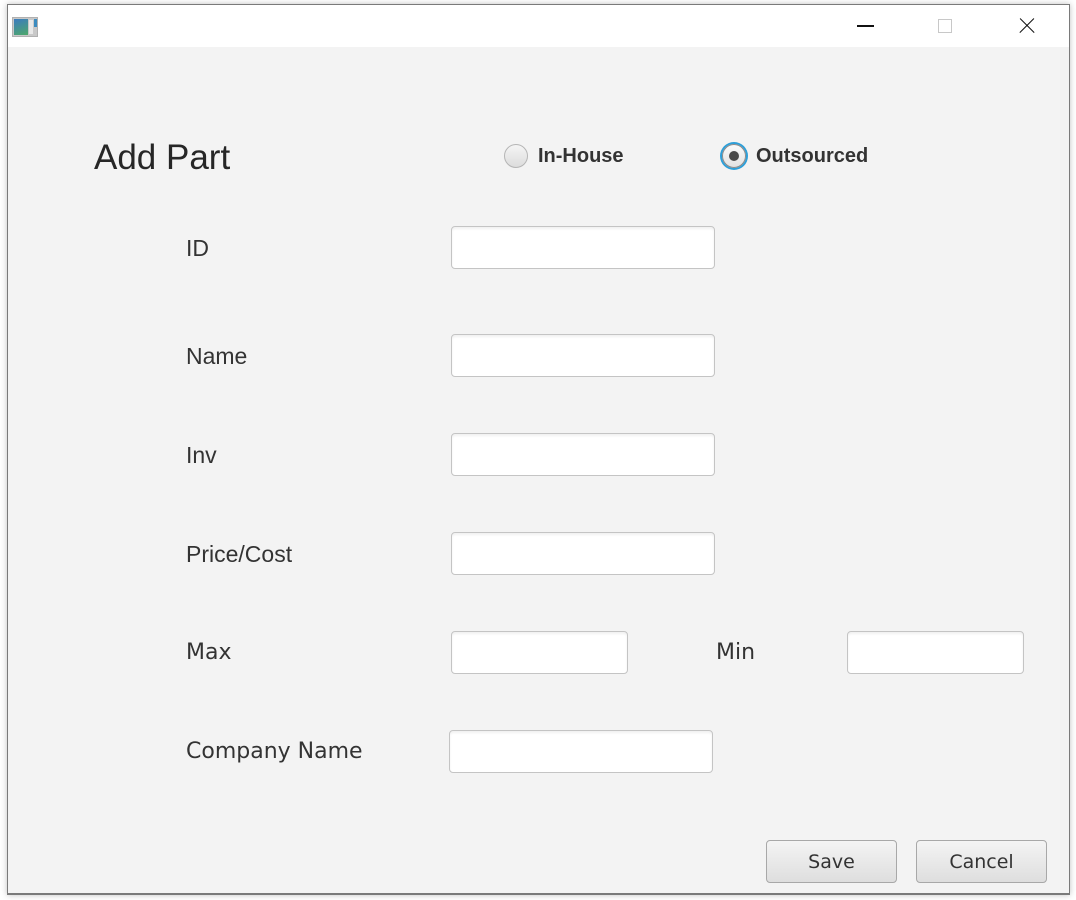 The width and height of the screenshot is (1076, 900). Describe the element at coordinates (981, 861) in the screenshot. I see `cancel-button: Cancel` at that location.